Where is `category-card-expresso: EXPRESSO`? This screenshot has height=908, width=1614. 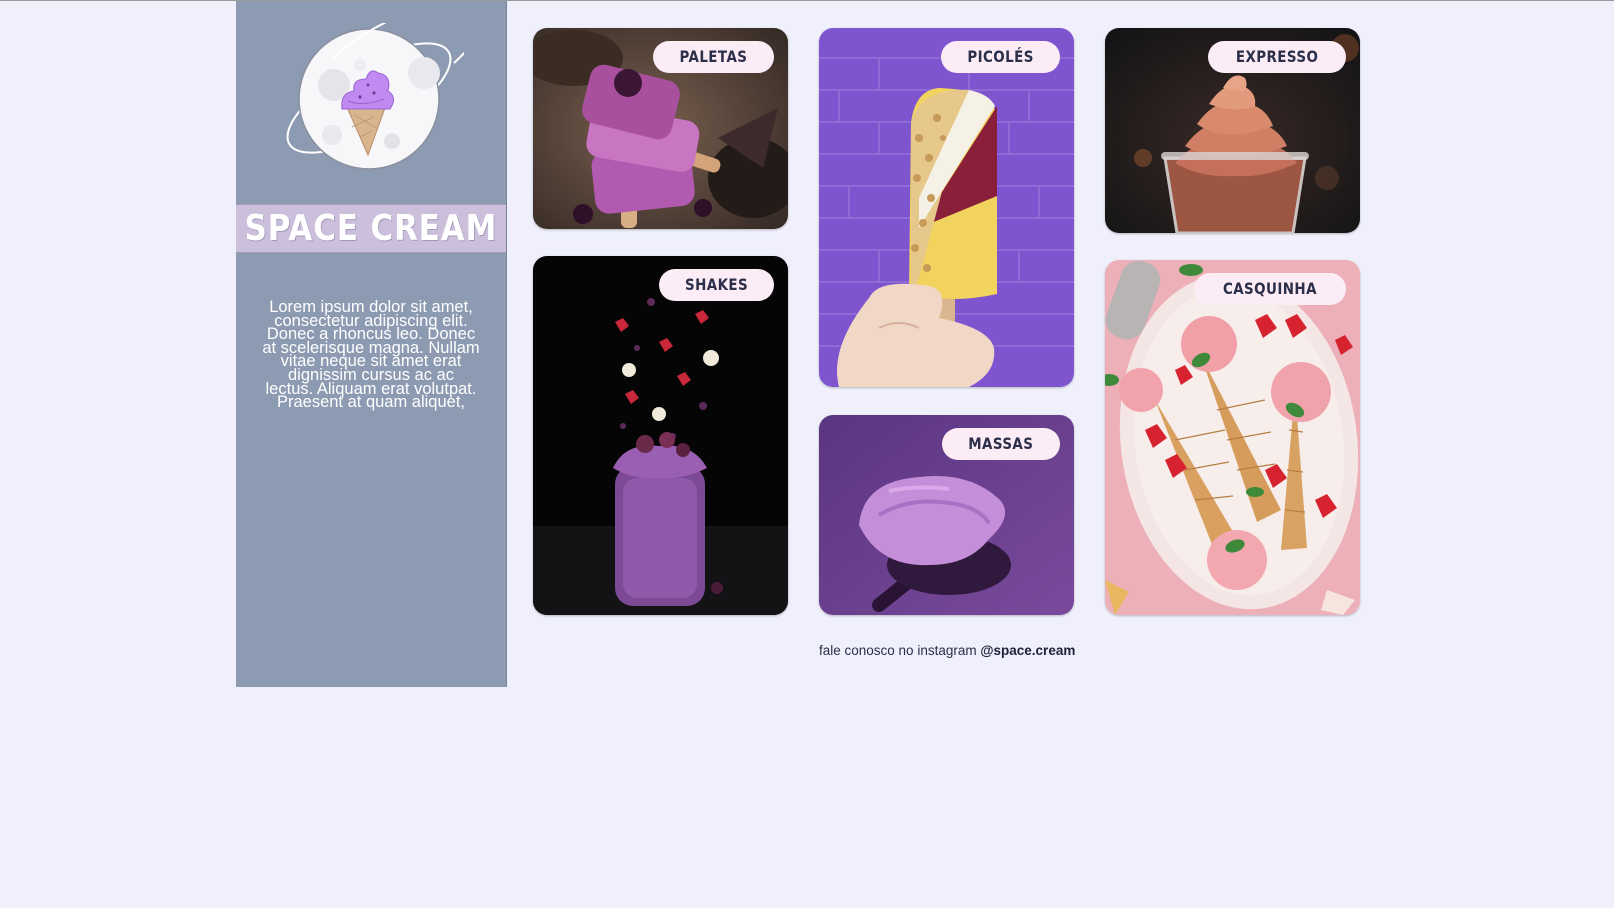
category-card-expresso: EXPRESSO is located at coordinates (1232, 130).